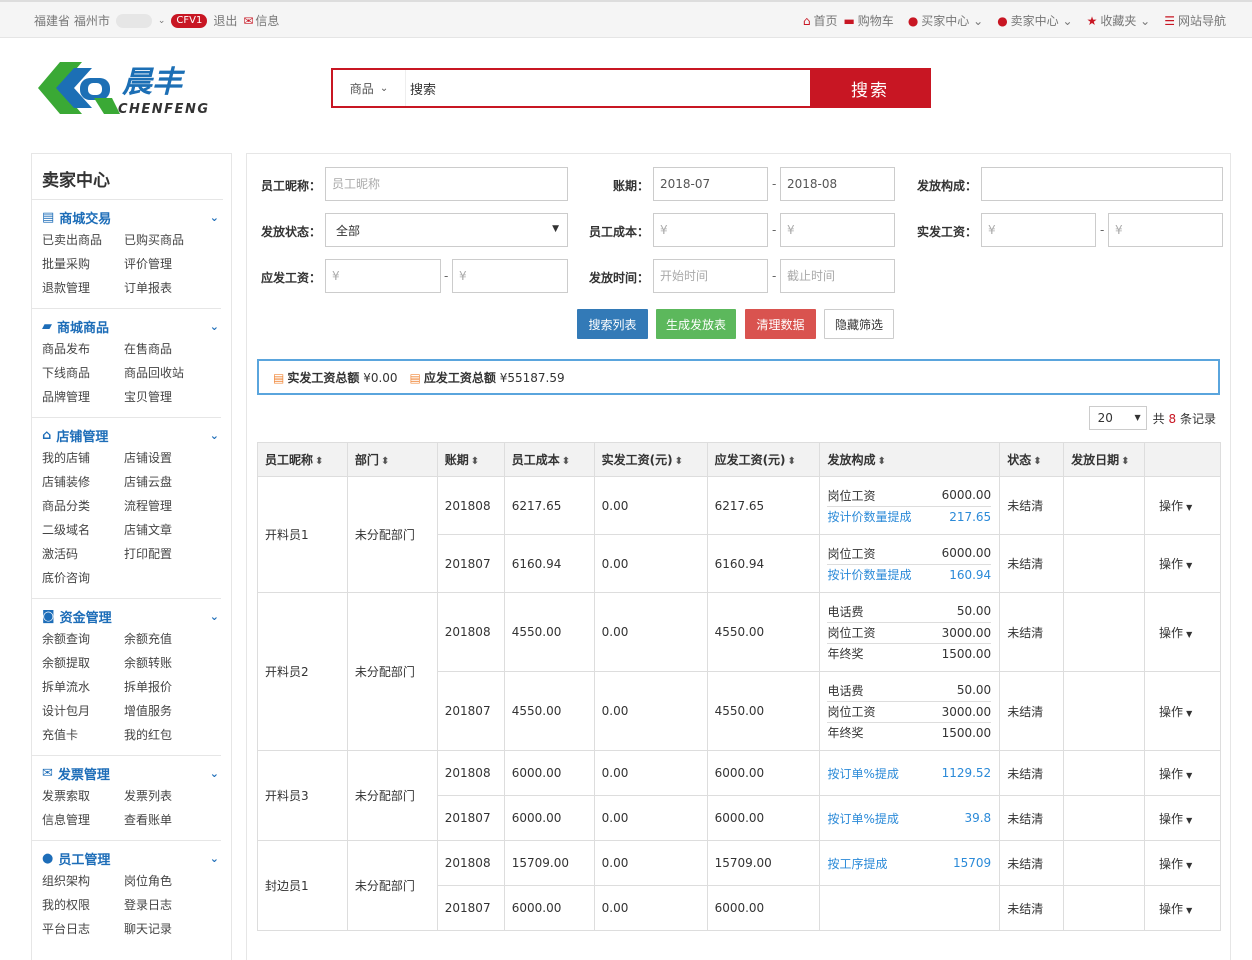 This screenshot has height=960, width=1252. Describe the element at coordinates (83, 639) in the screenshot. I see `sidebar-item: 余额查询` at that location.